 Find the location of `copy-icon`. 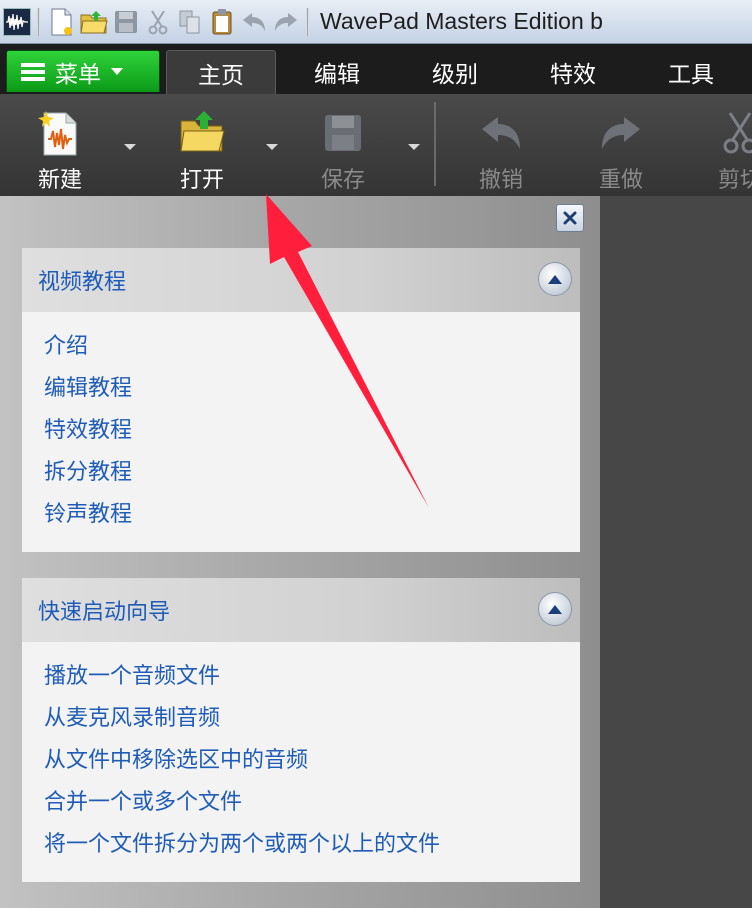

copy-icon is located at coordinates (190, 22).